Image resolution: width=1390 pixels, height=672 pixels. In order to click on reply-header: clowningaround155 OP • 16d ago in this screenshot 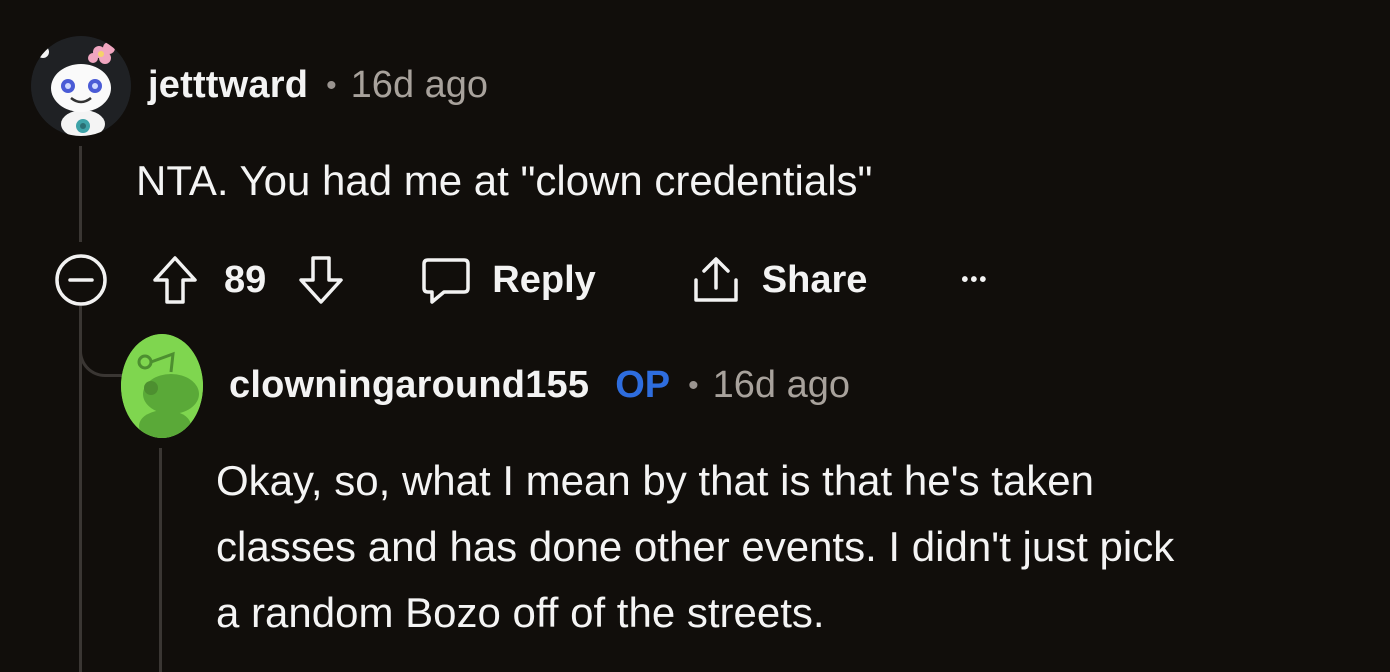, I will do `click(539, 385)`.